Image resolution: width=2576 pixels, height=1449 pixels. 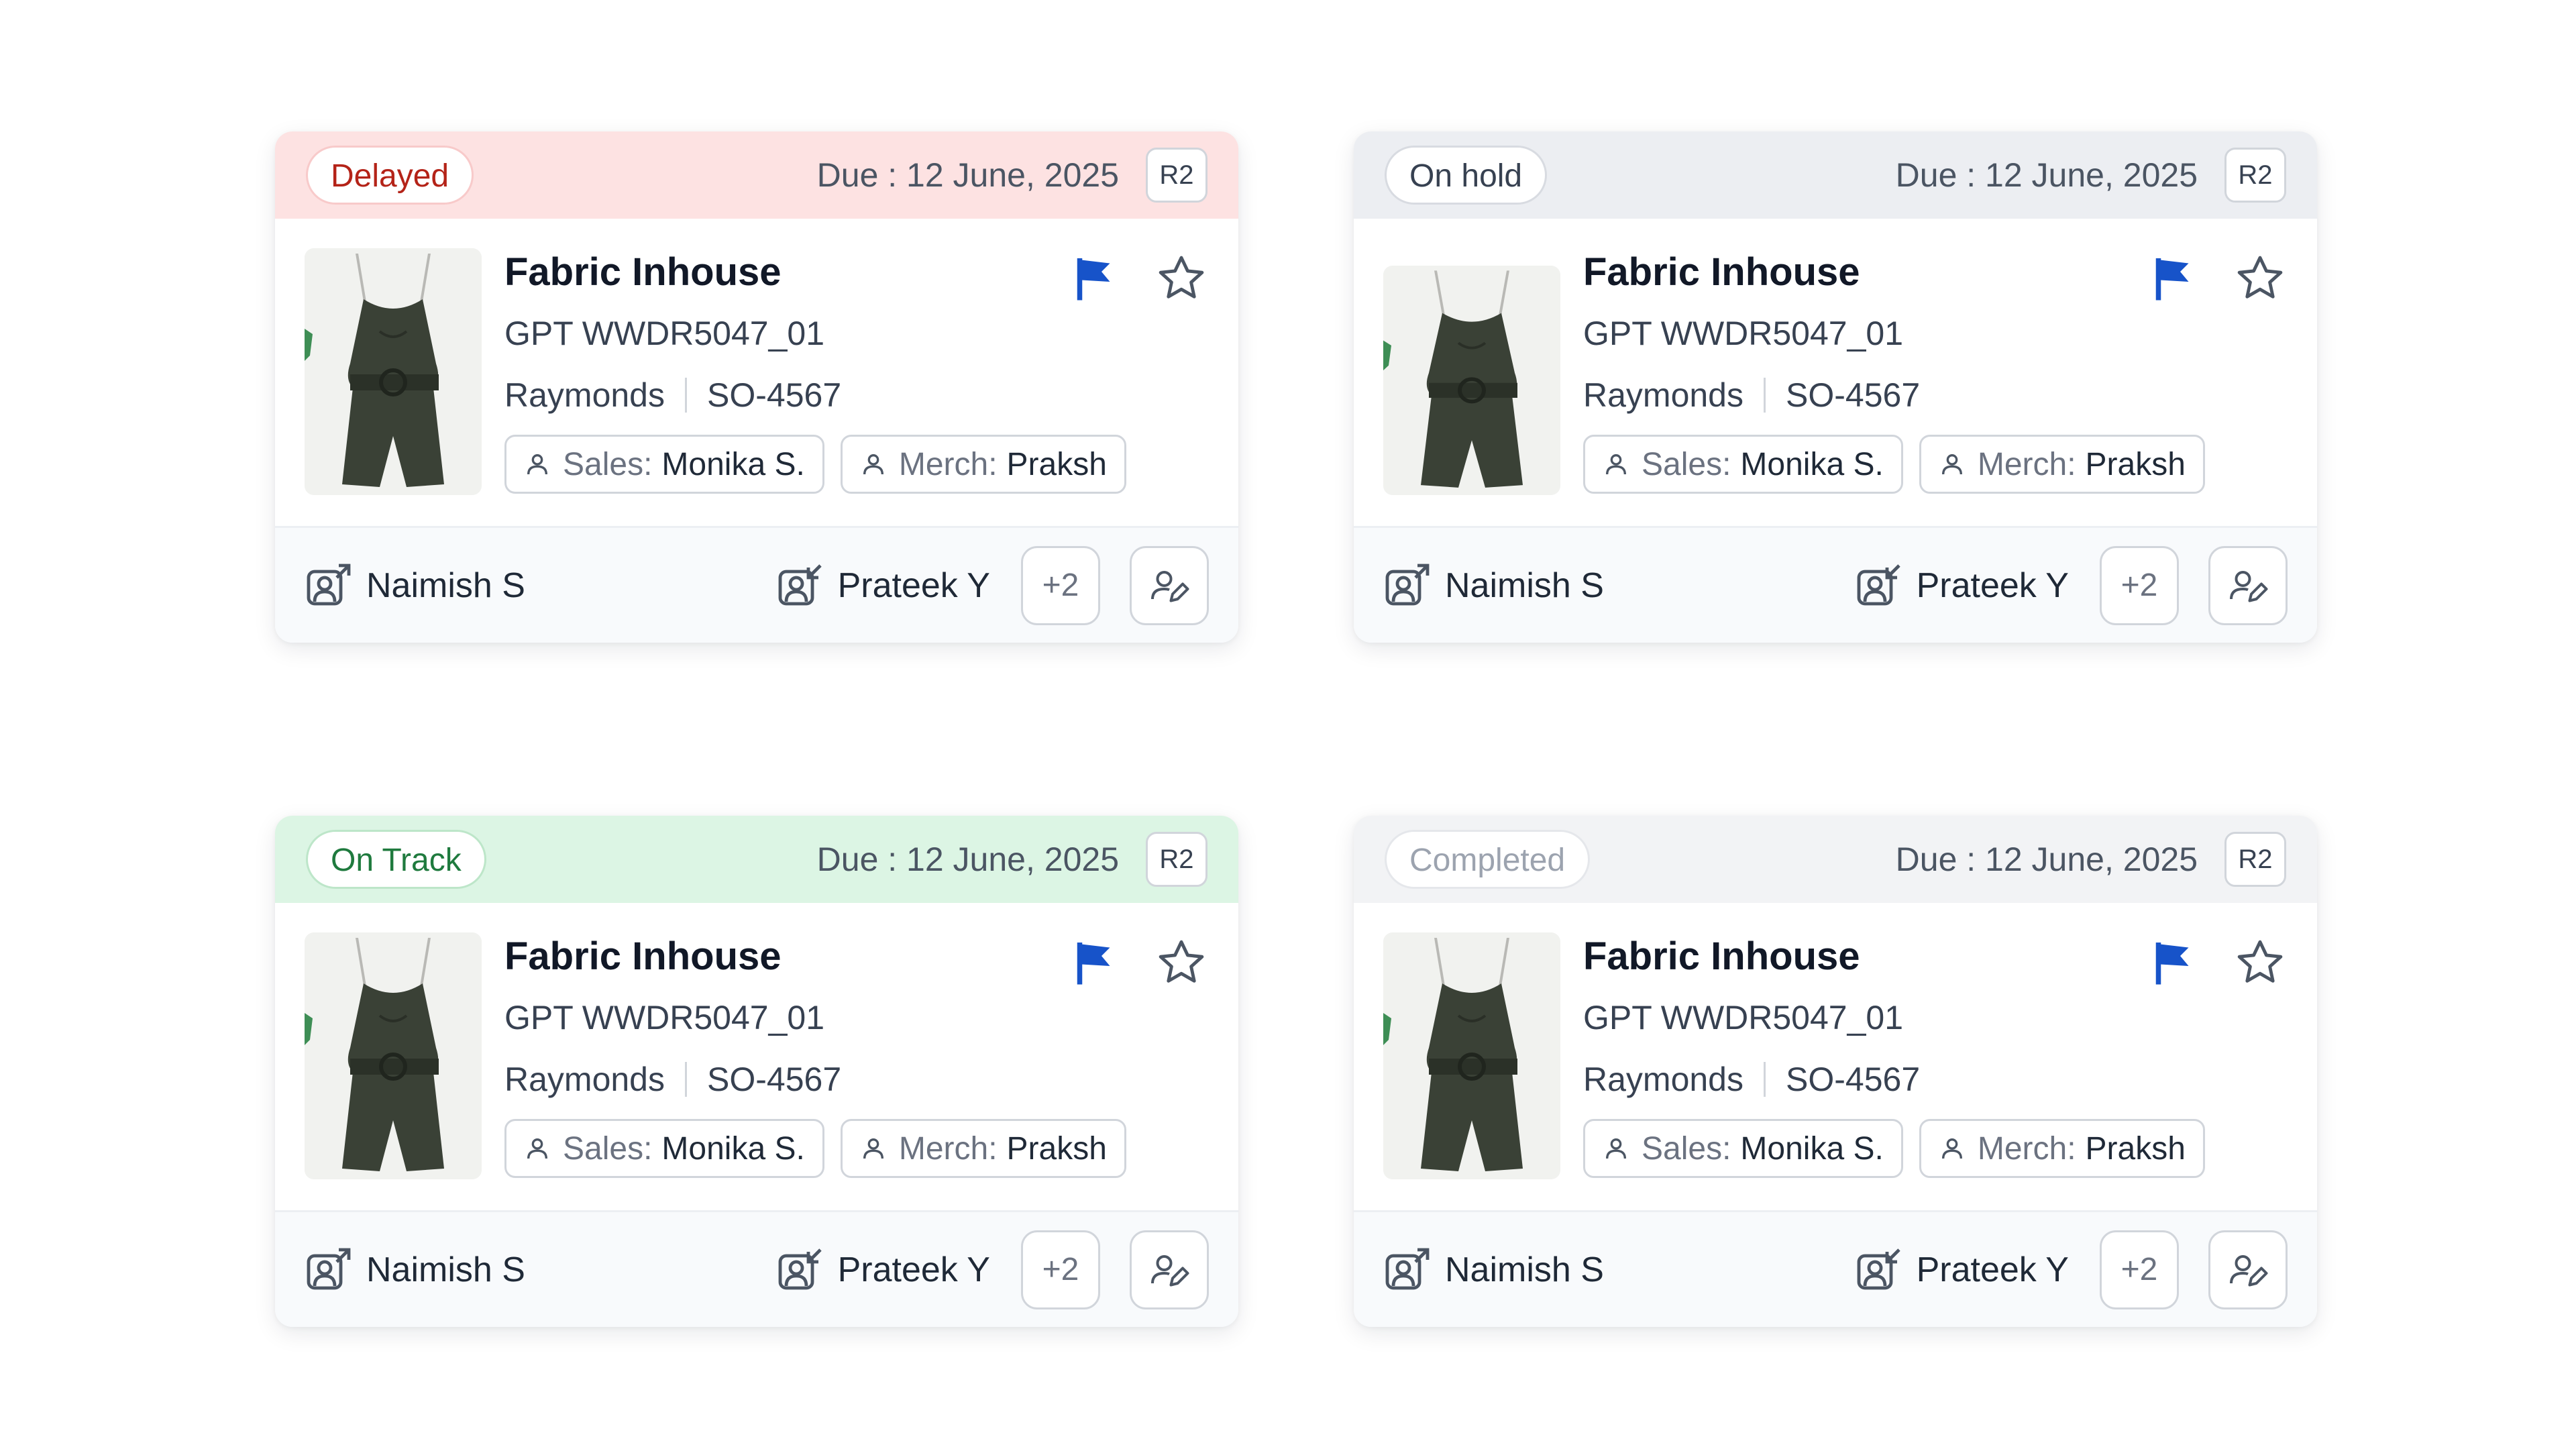 I want to click on merch-name: Praksh, so click(x=2135, y=1148).